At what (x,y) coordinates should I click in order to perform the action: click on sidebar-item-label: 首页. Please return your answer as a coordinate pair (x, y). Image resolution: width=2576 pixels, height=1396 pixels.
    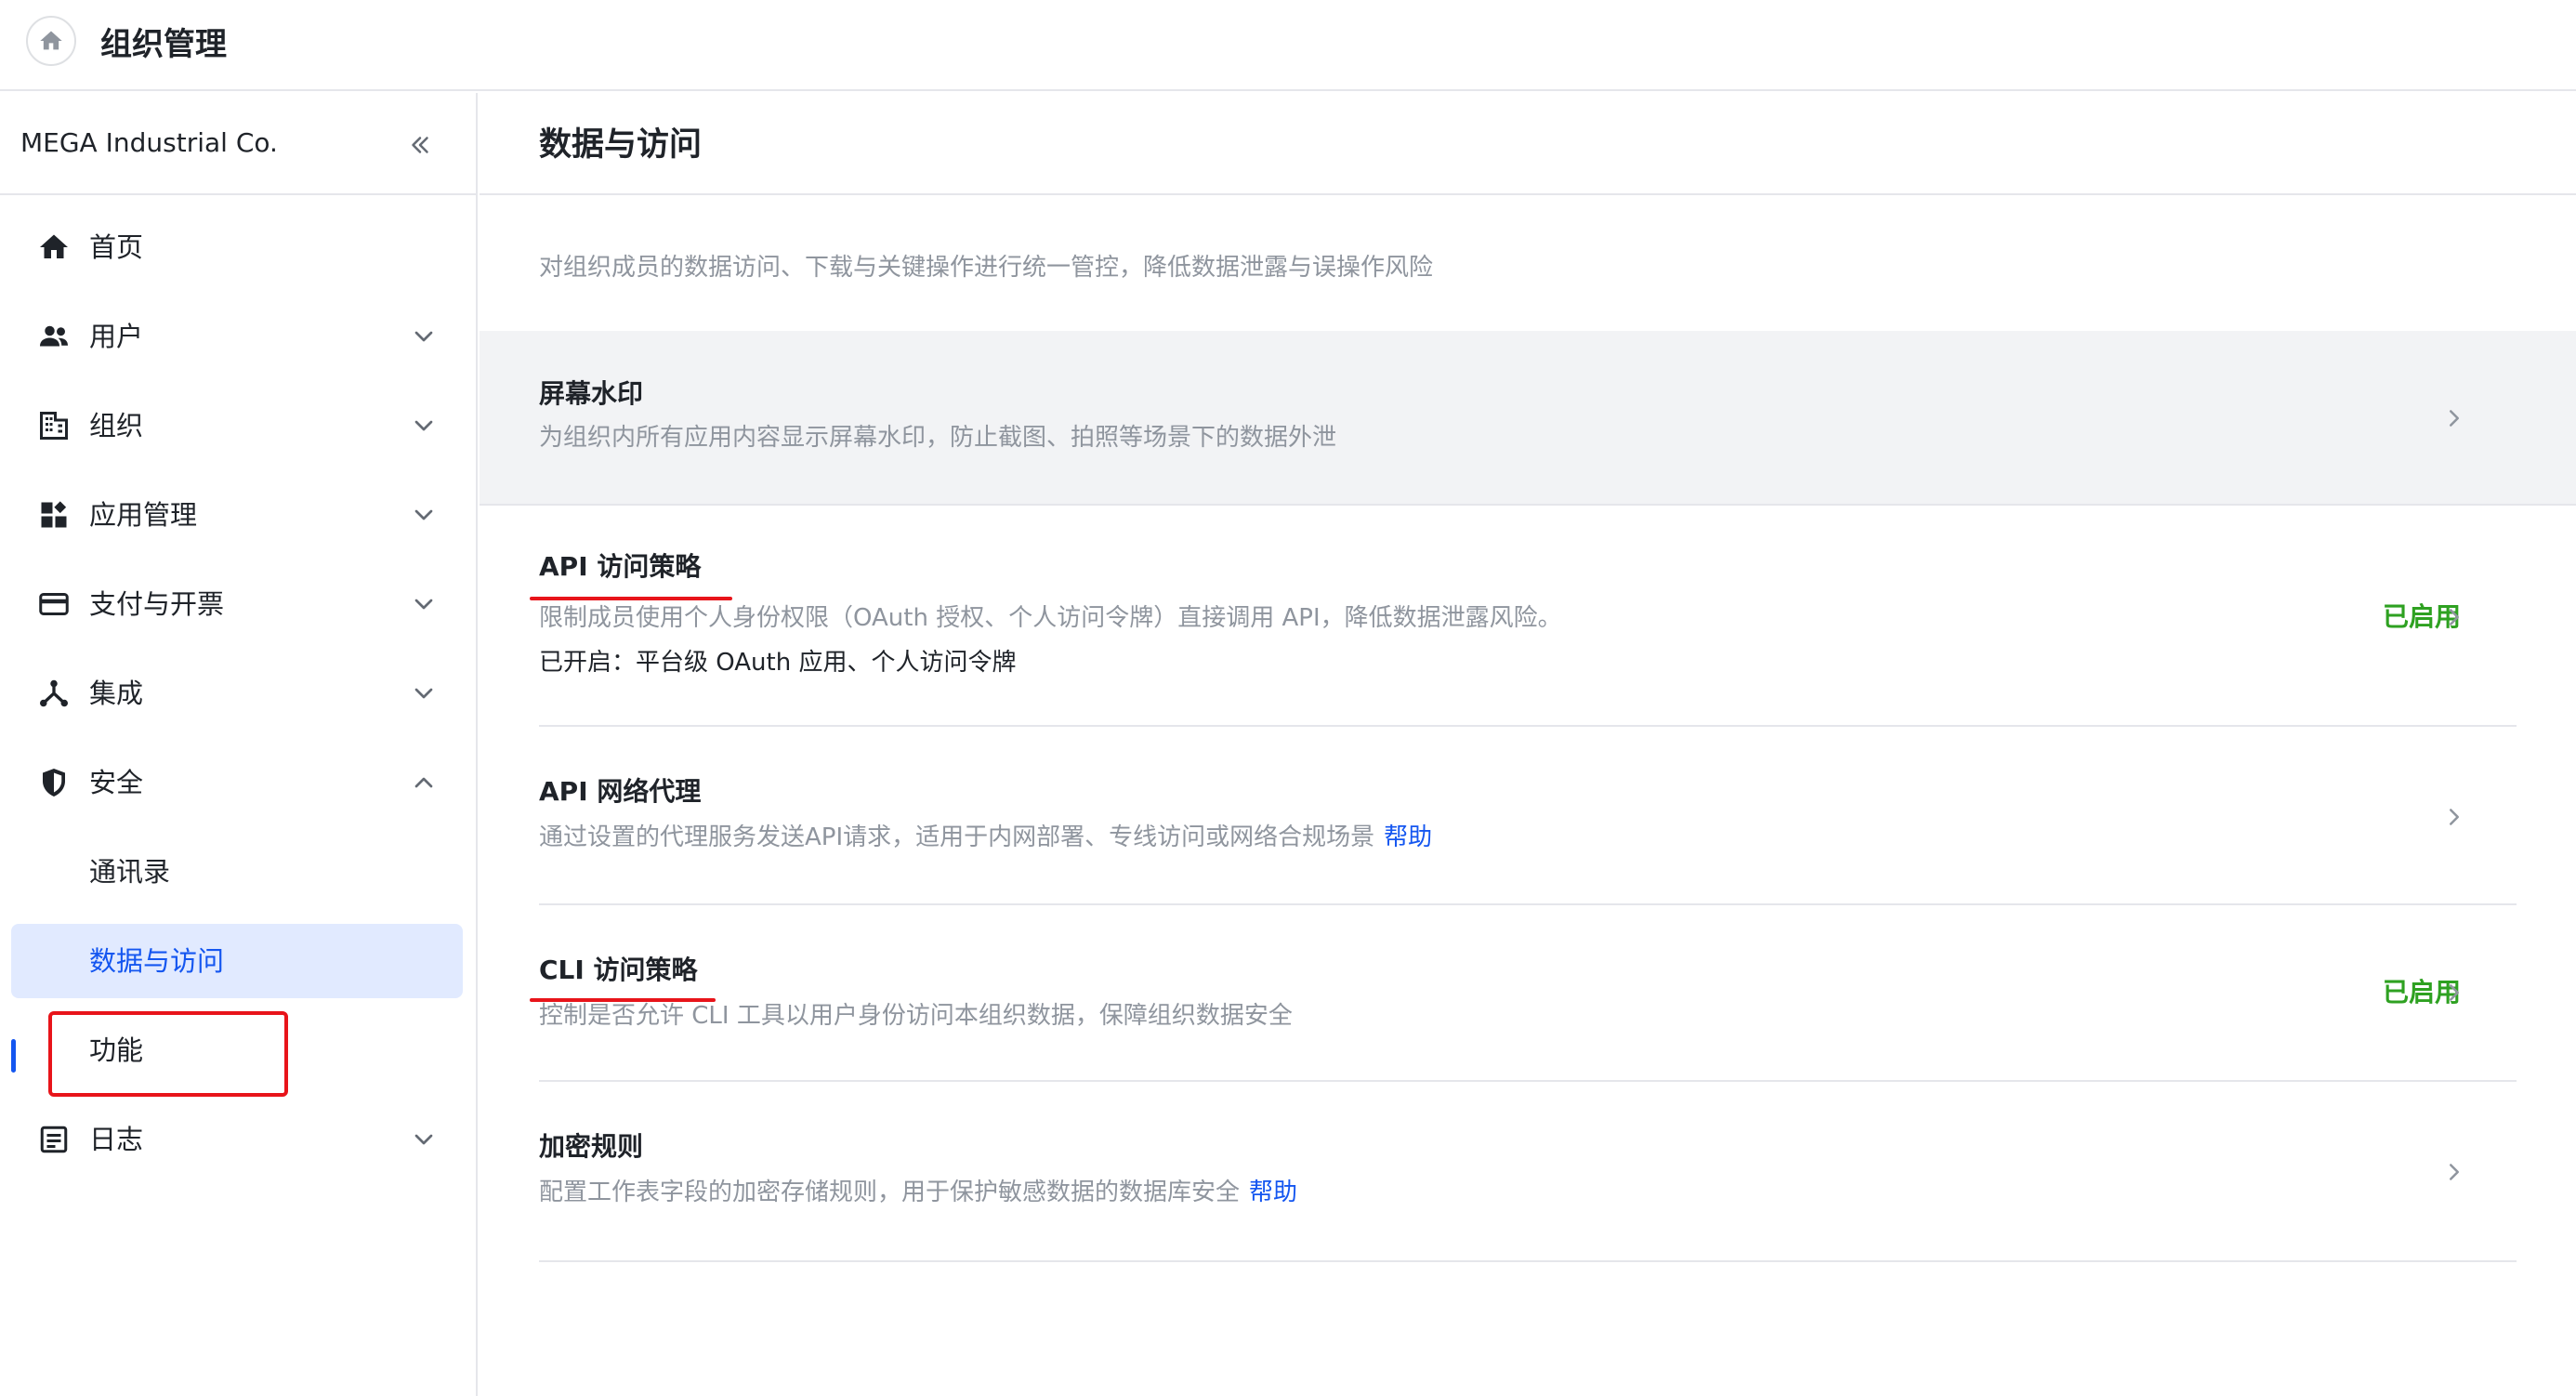
    Looking at the image, I should click on (116, 247).